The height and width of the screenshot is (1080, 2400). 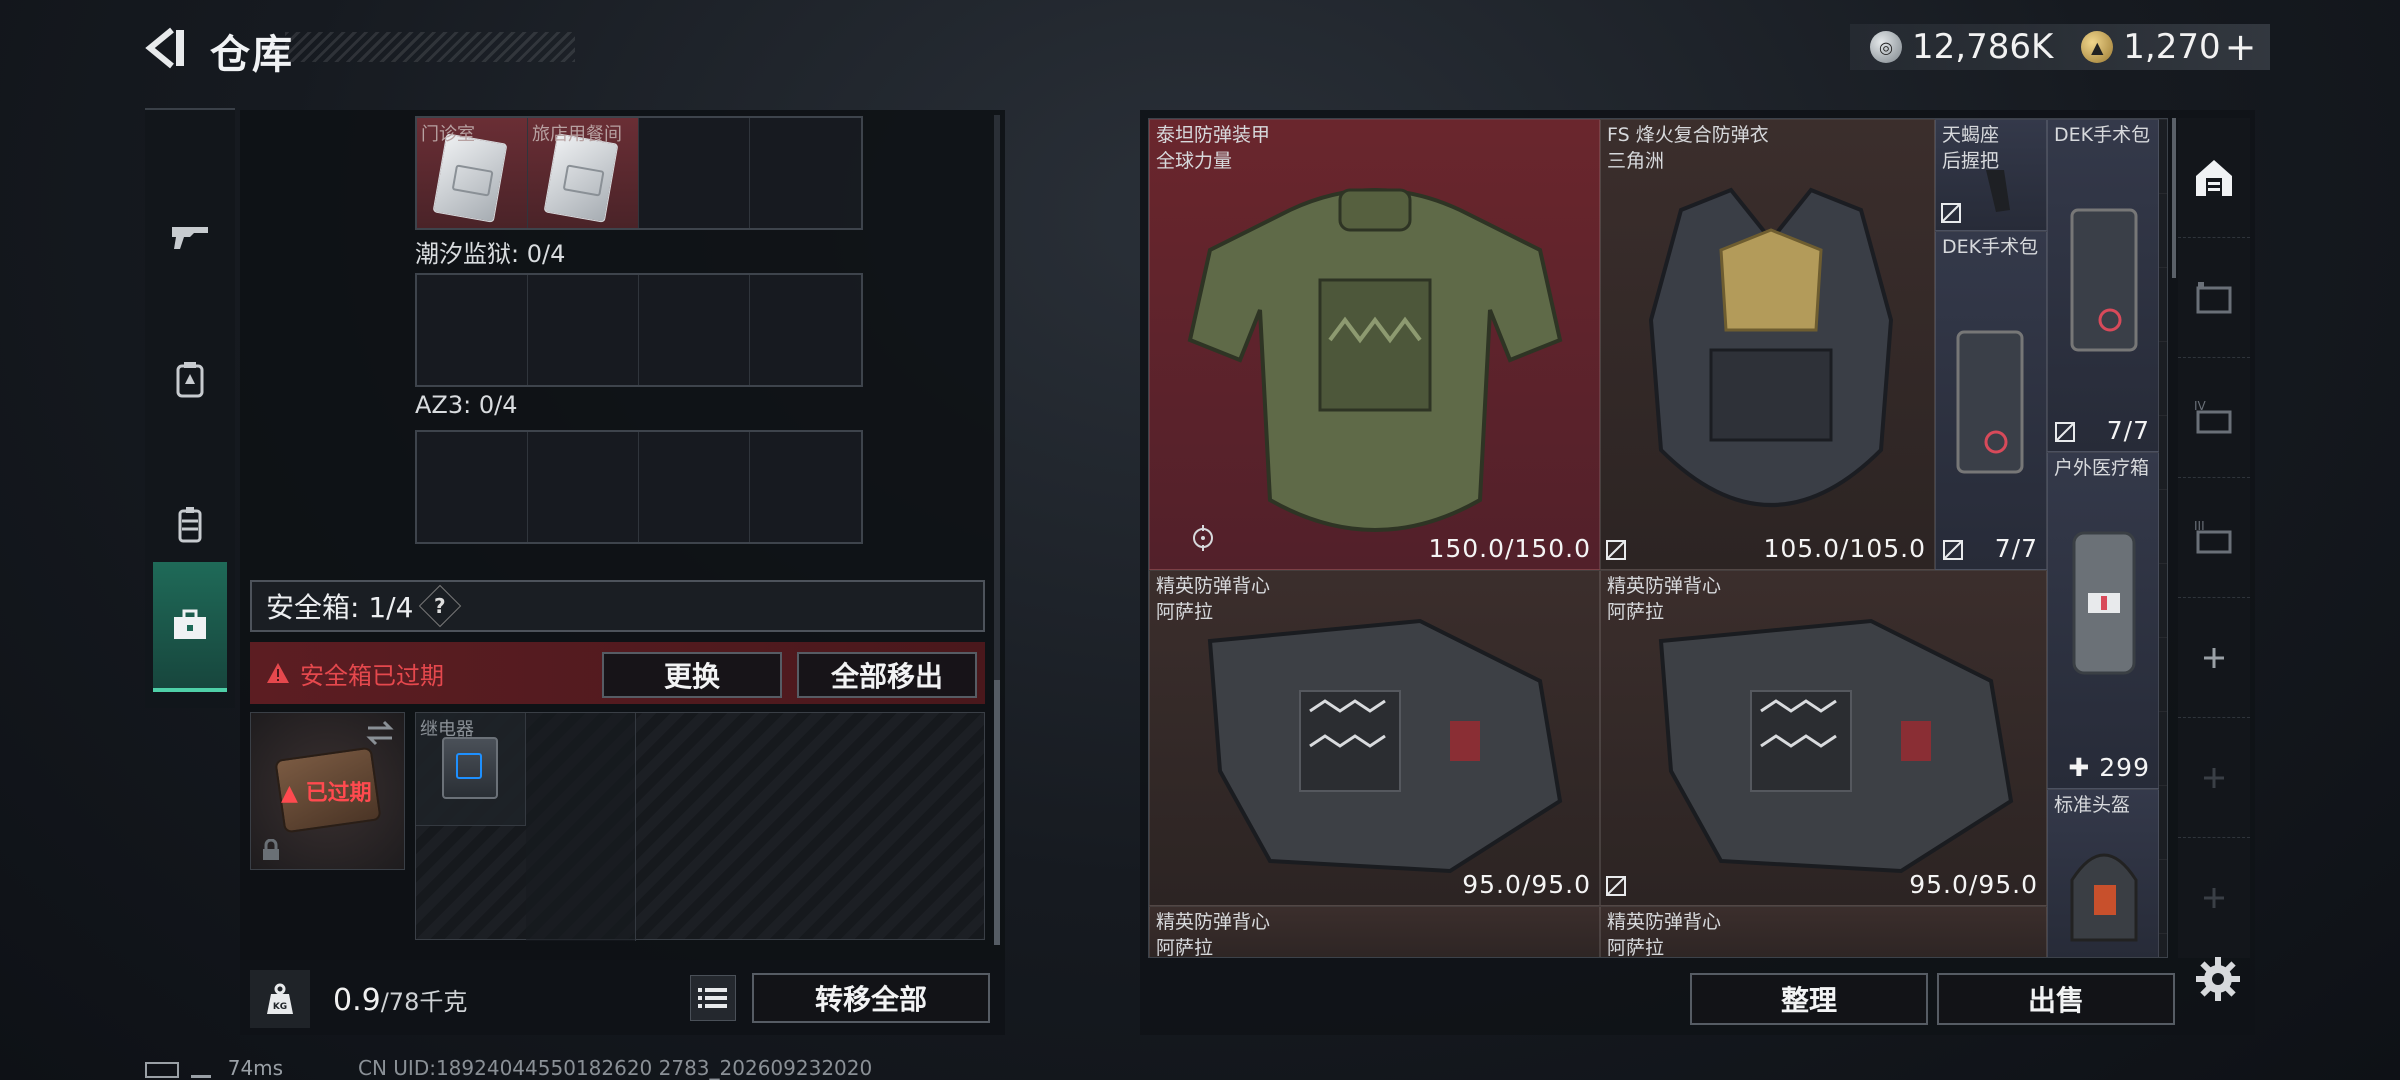 I want to click on item-uses: ✚ 299, so click(x=2109, y=767).